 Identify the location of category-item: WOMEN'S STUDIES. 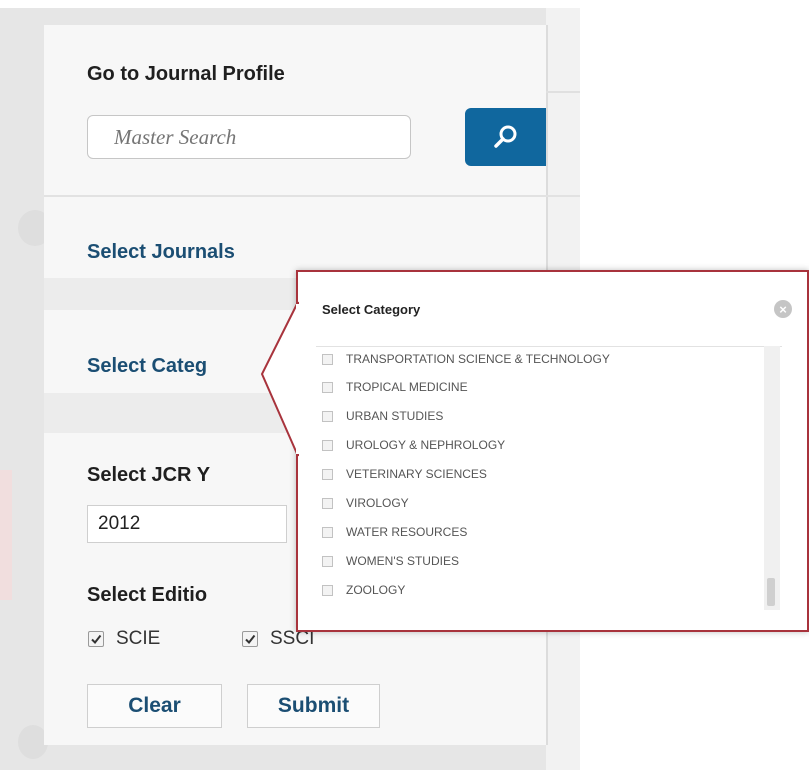
(390, 561).